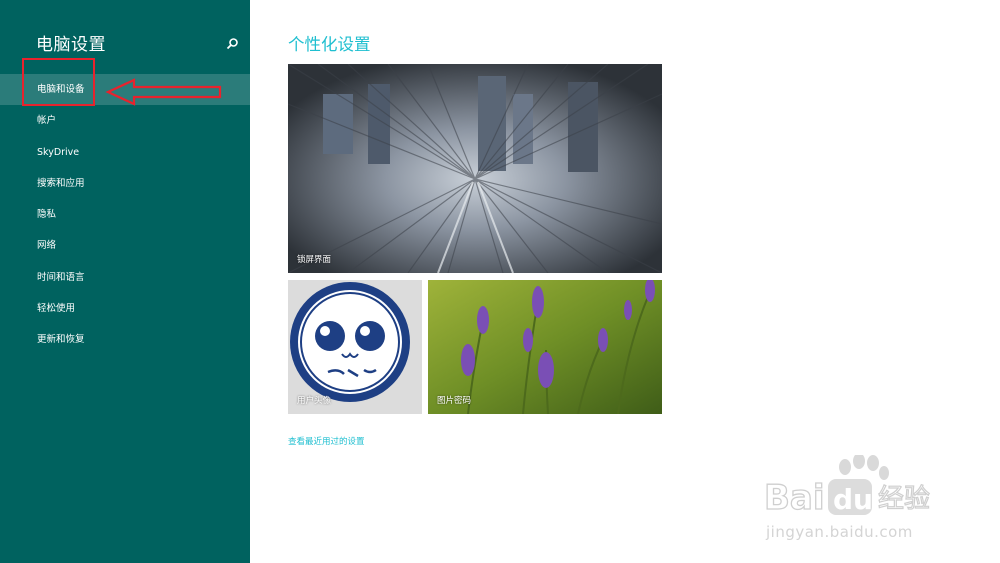 The width and height of the screenshot is (1000, 563). Describe the element at coordinates (545, 347) in the screenshot. I see `picture-password-tile: 图片密码` at that location.